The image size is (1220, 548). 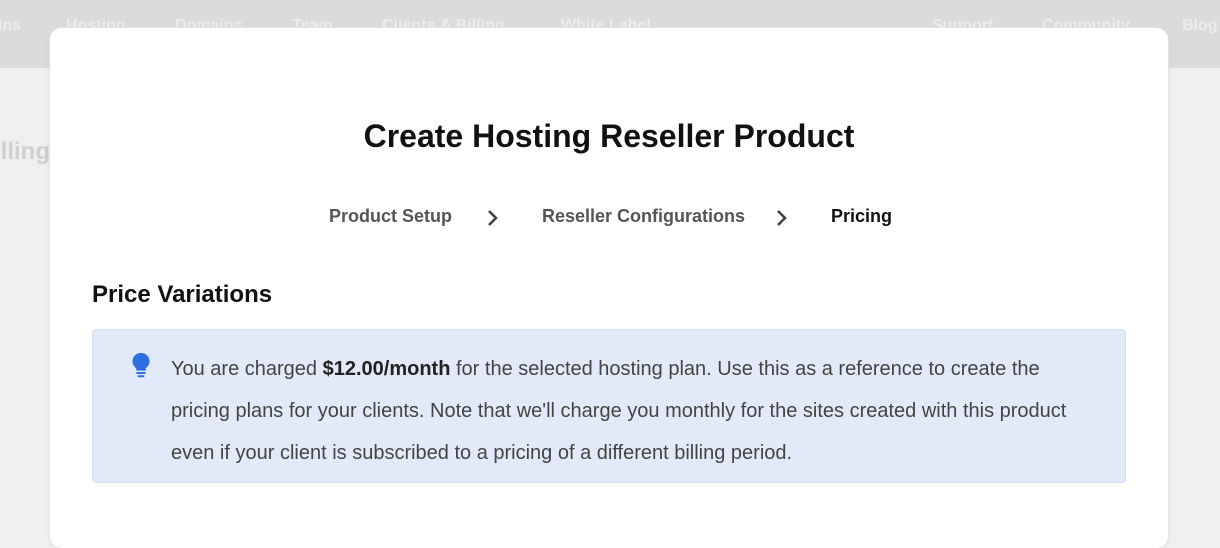 What do you see at coordinates (10, 26) in the screenshot?
I see `nav-item-plugins: ins` at bounding box center [10, 26].